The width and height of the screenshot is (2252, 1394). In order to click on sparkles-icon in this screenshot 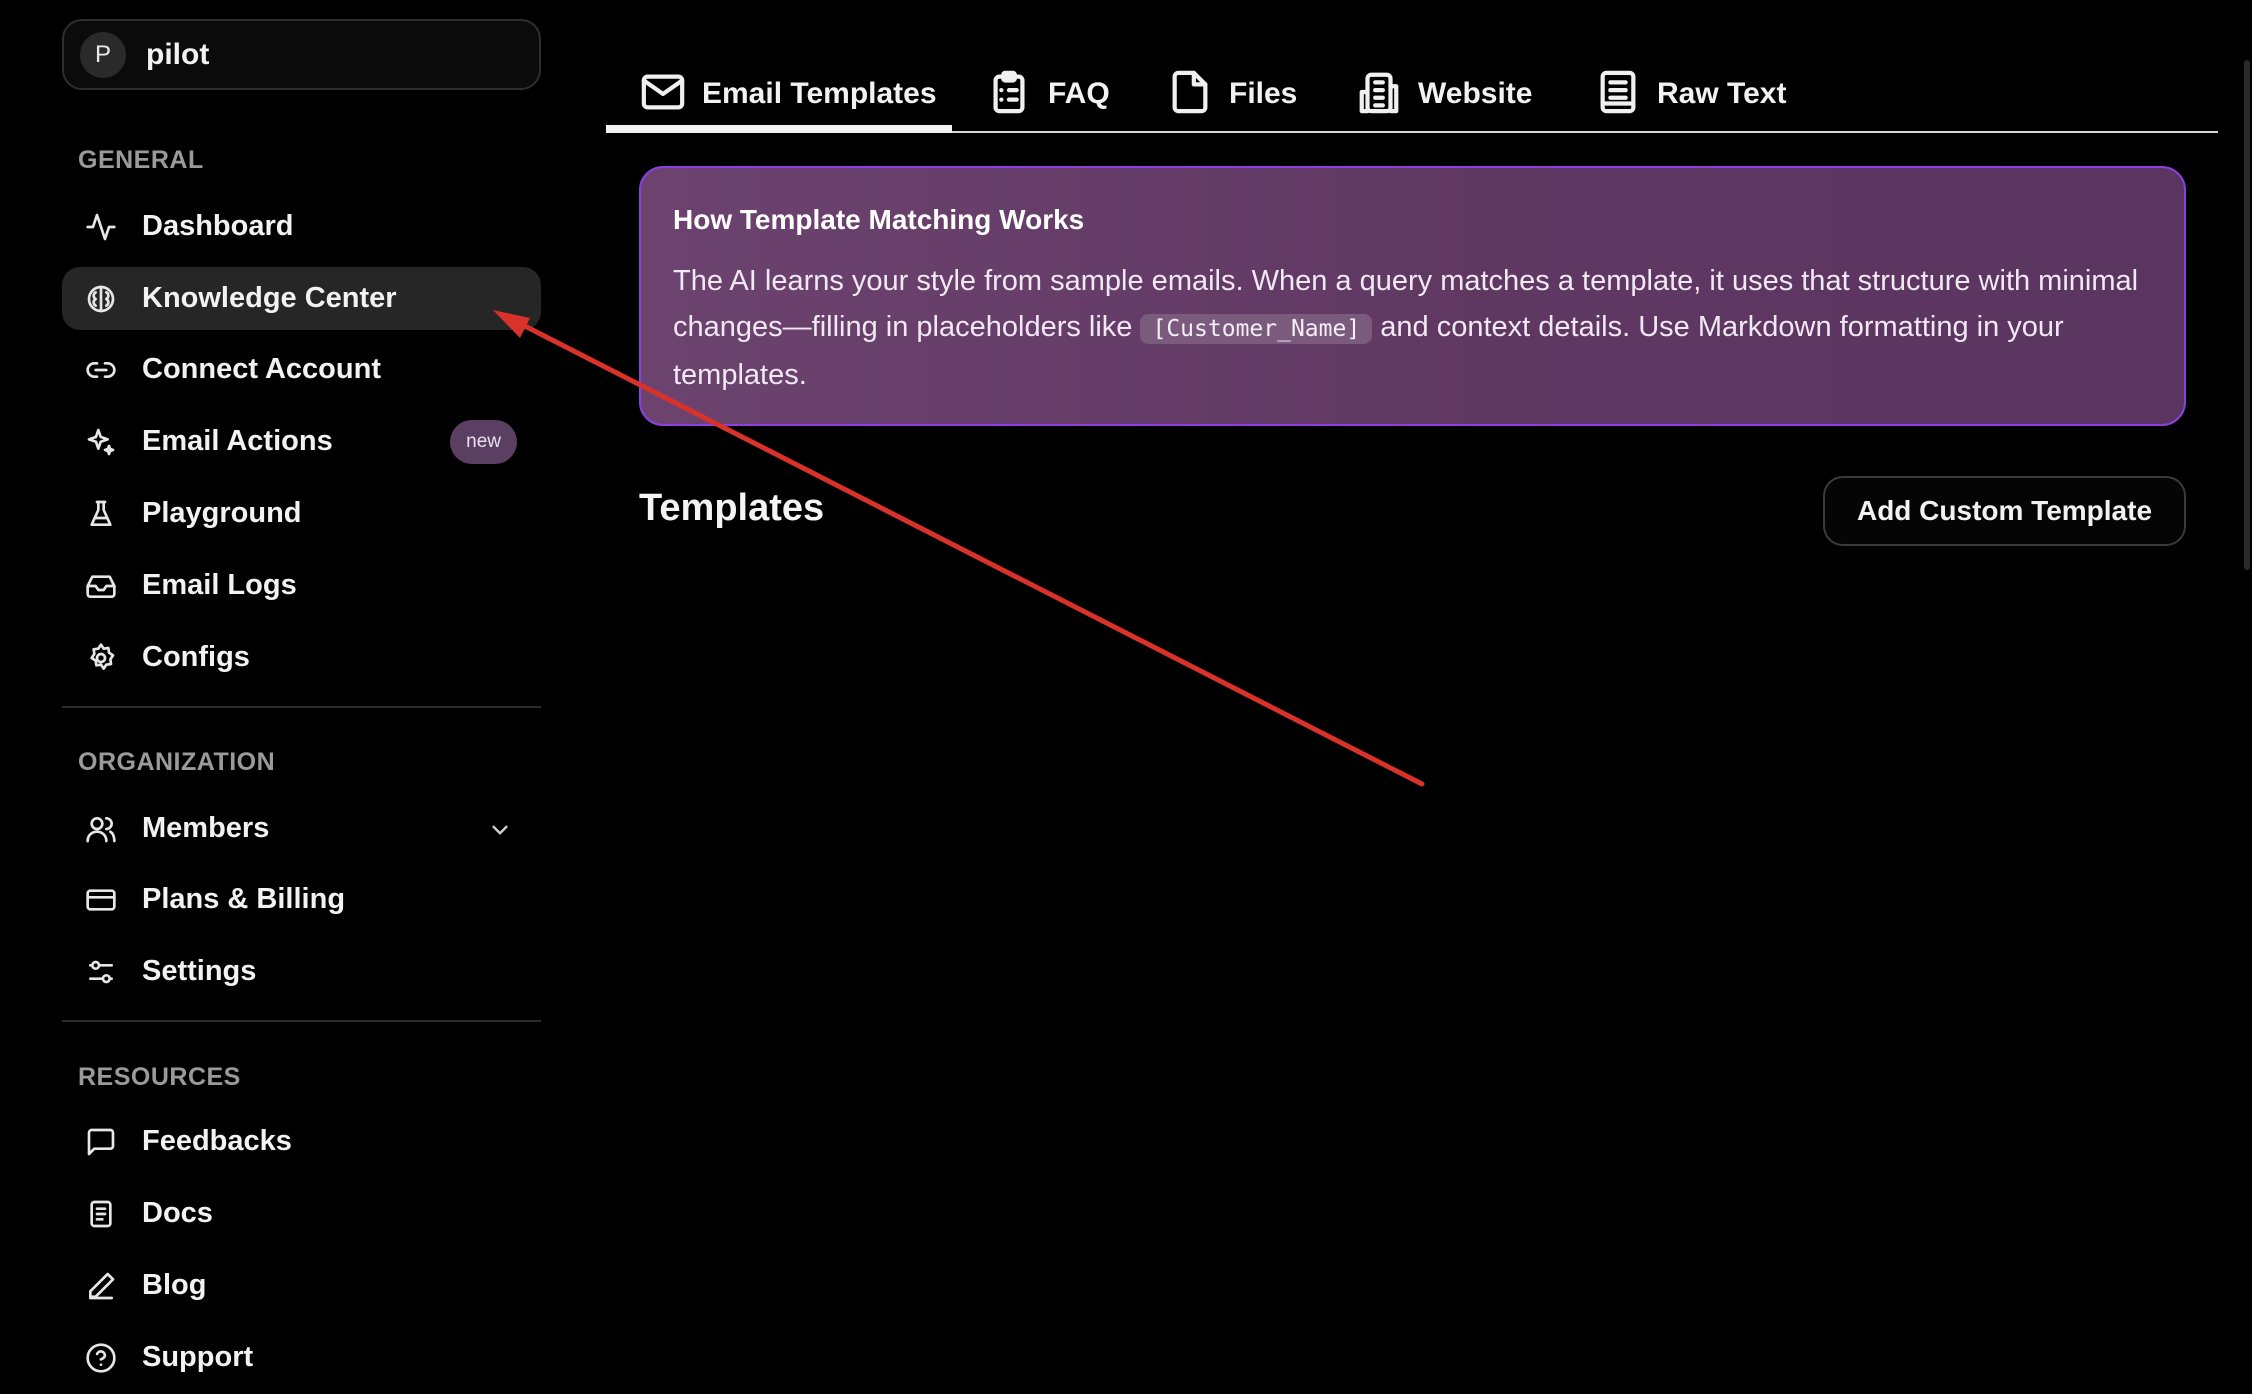, I will do `click(101, 442)`.